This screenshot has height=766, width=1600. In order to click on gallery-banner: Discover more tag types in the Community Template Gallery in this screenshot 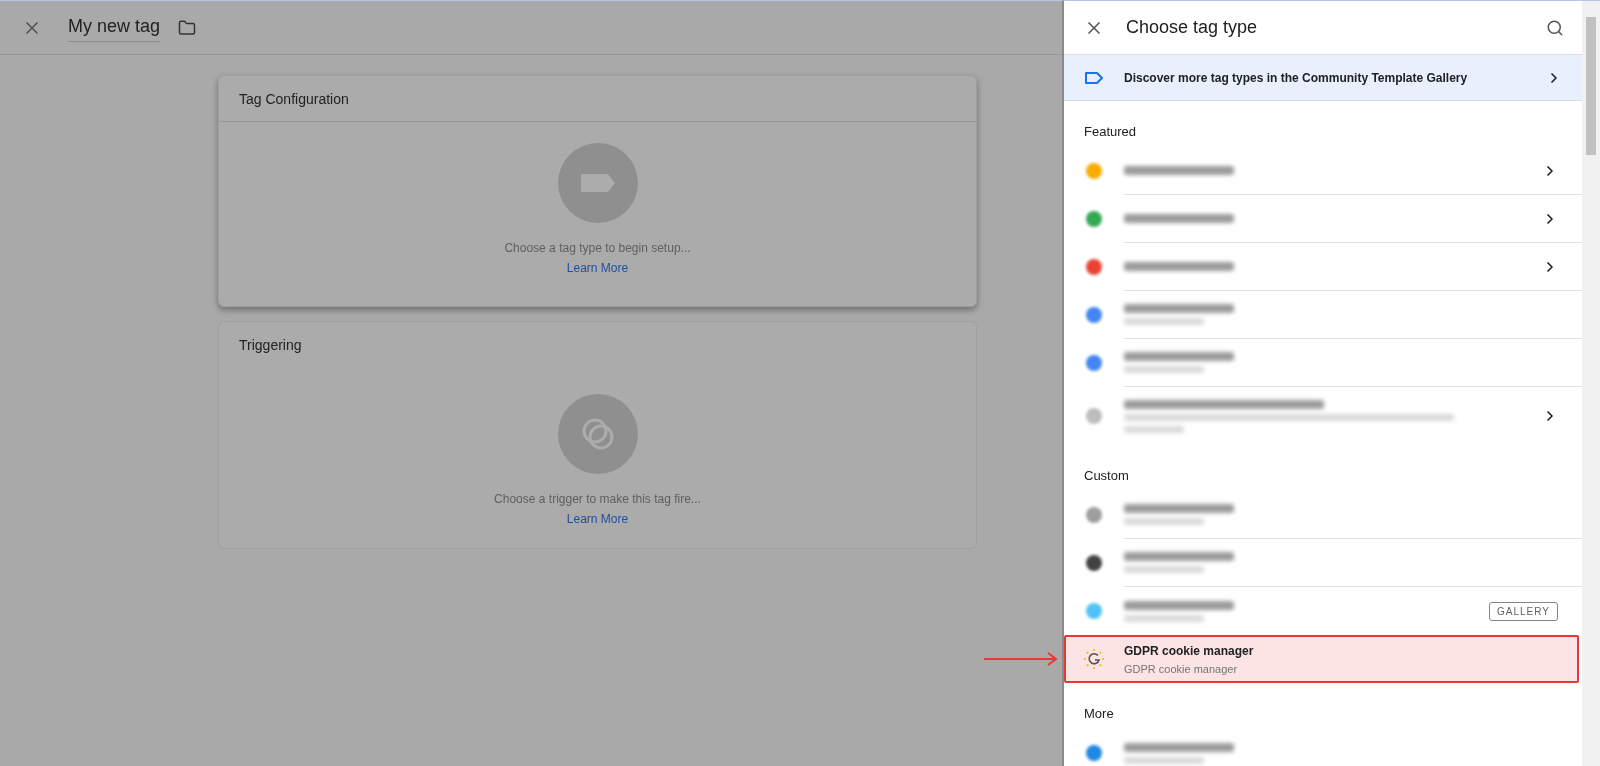, I will do `click(1323, 78)`.